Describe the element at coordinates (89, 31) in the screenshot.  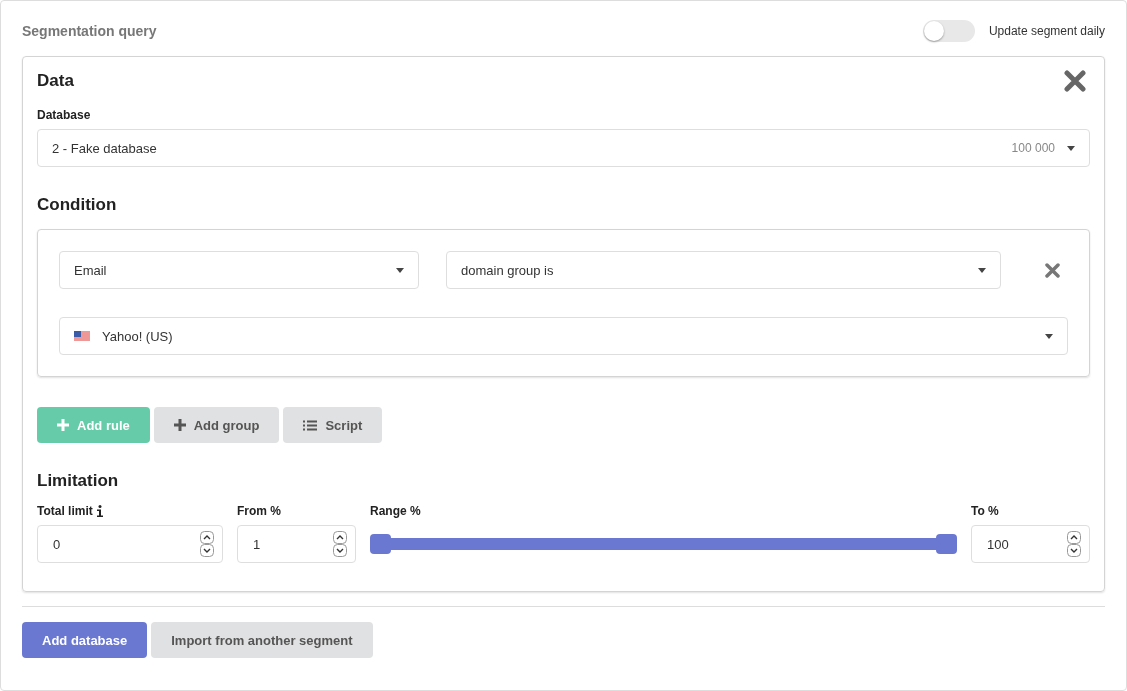
I see `page-title: Segmentation query` at that location.